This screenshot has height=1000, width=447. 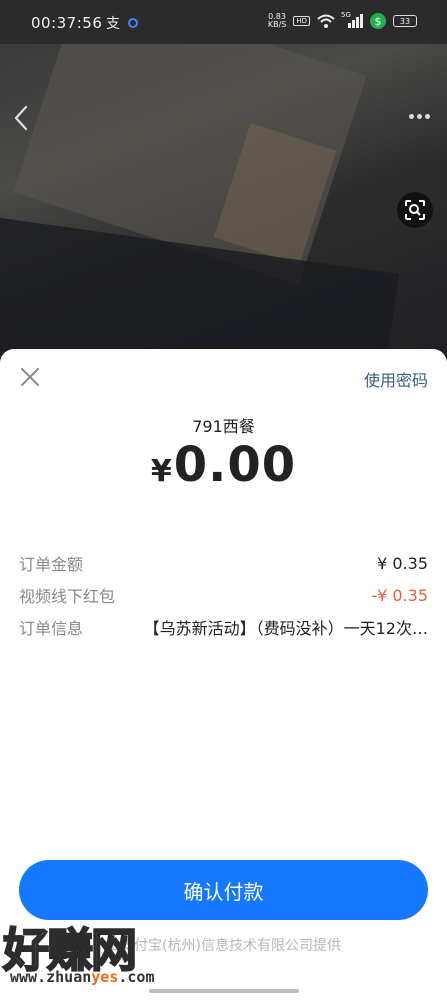 I want to click on red-packet-row: 视频线下红包 -¥ 0.35, so click(x=223, y=595).